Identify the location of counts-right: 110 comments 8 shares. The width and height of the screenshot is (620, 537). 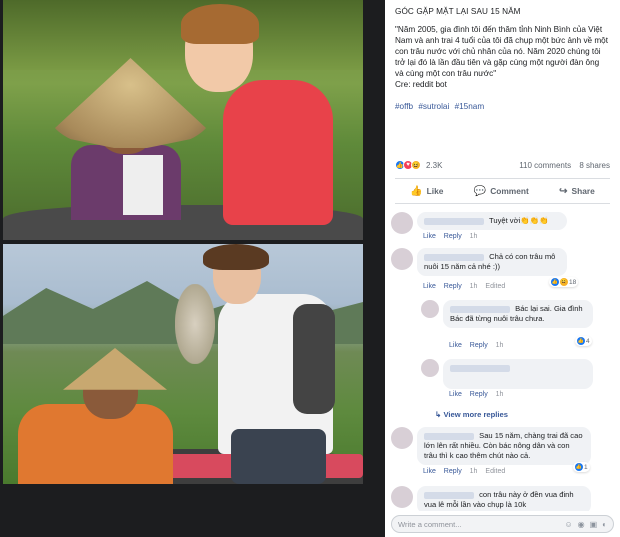
(561, 165).